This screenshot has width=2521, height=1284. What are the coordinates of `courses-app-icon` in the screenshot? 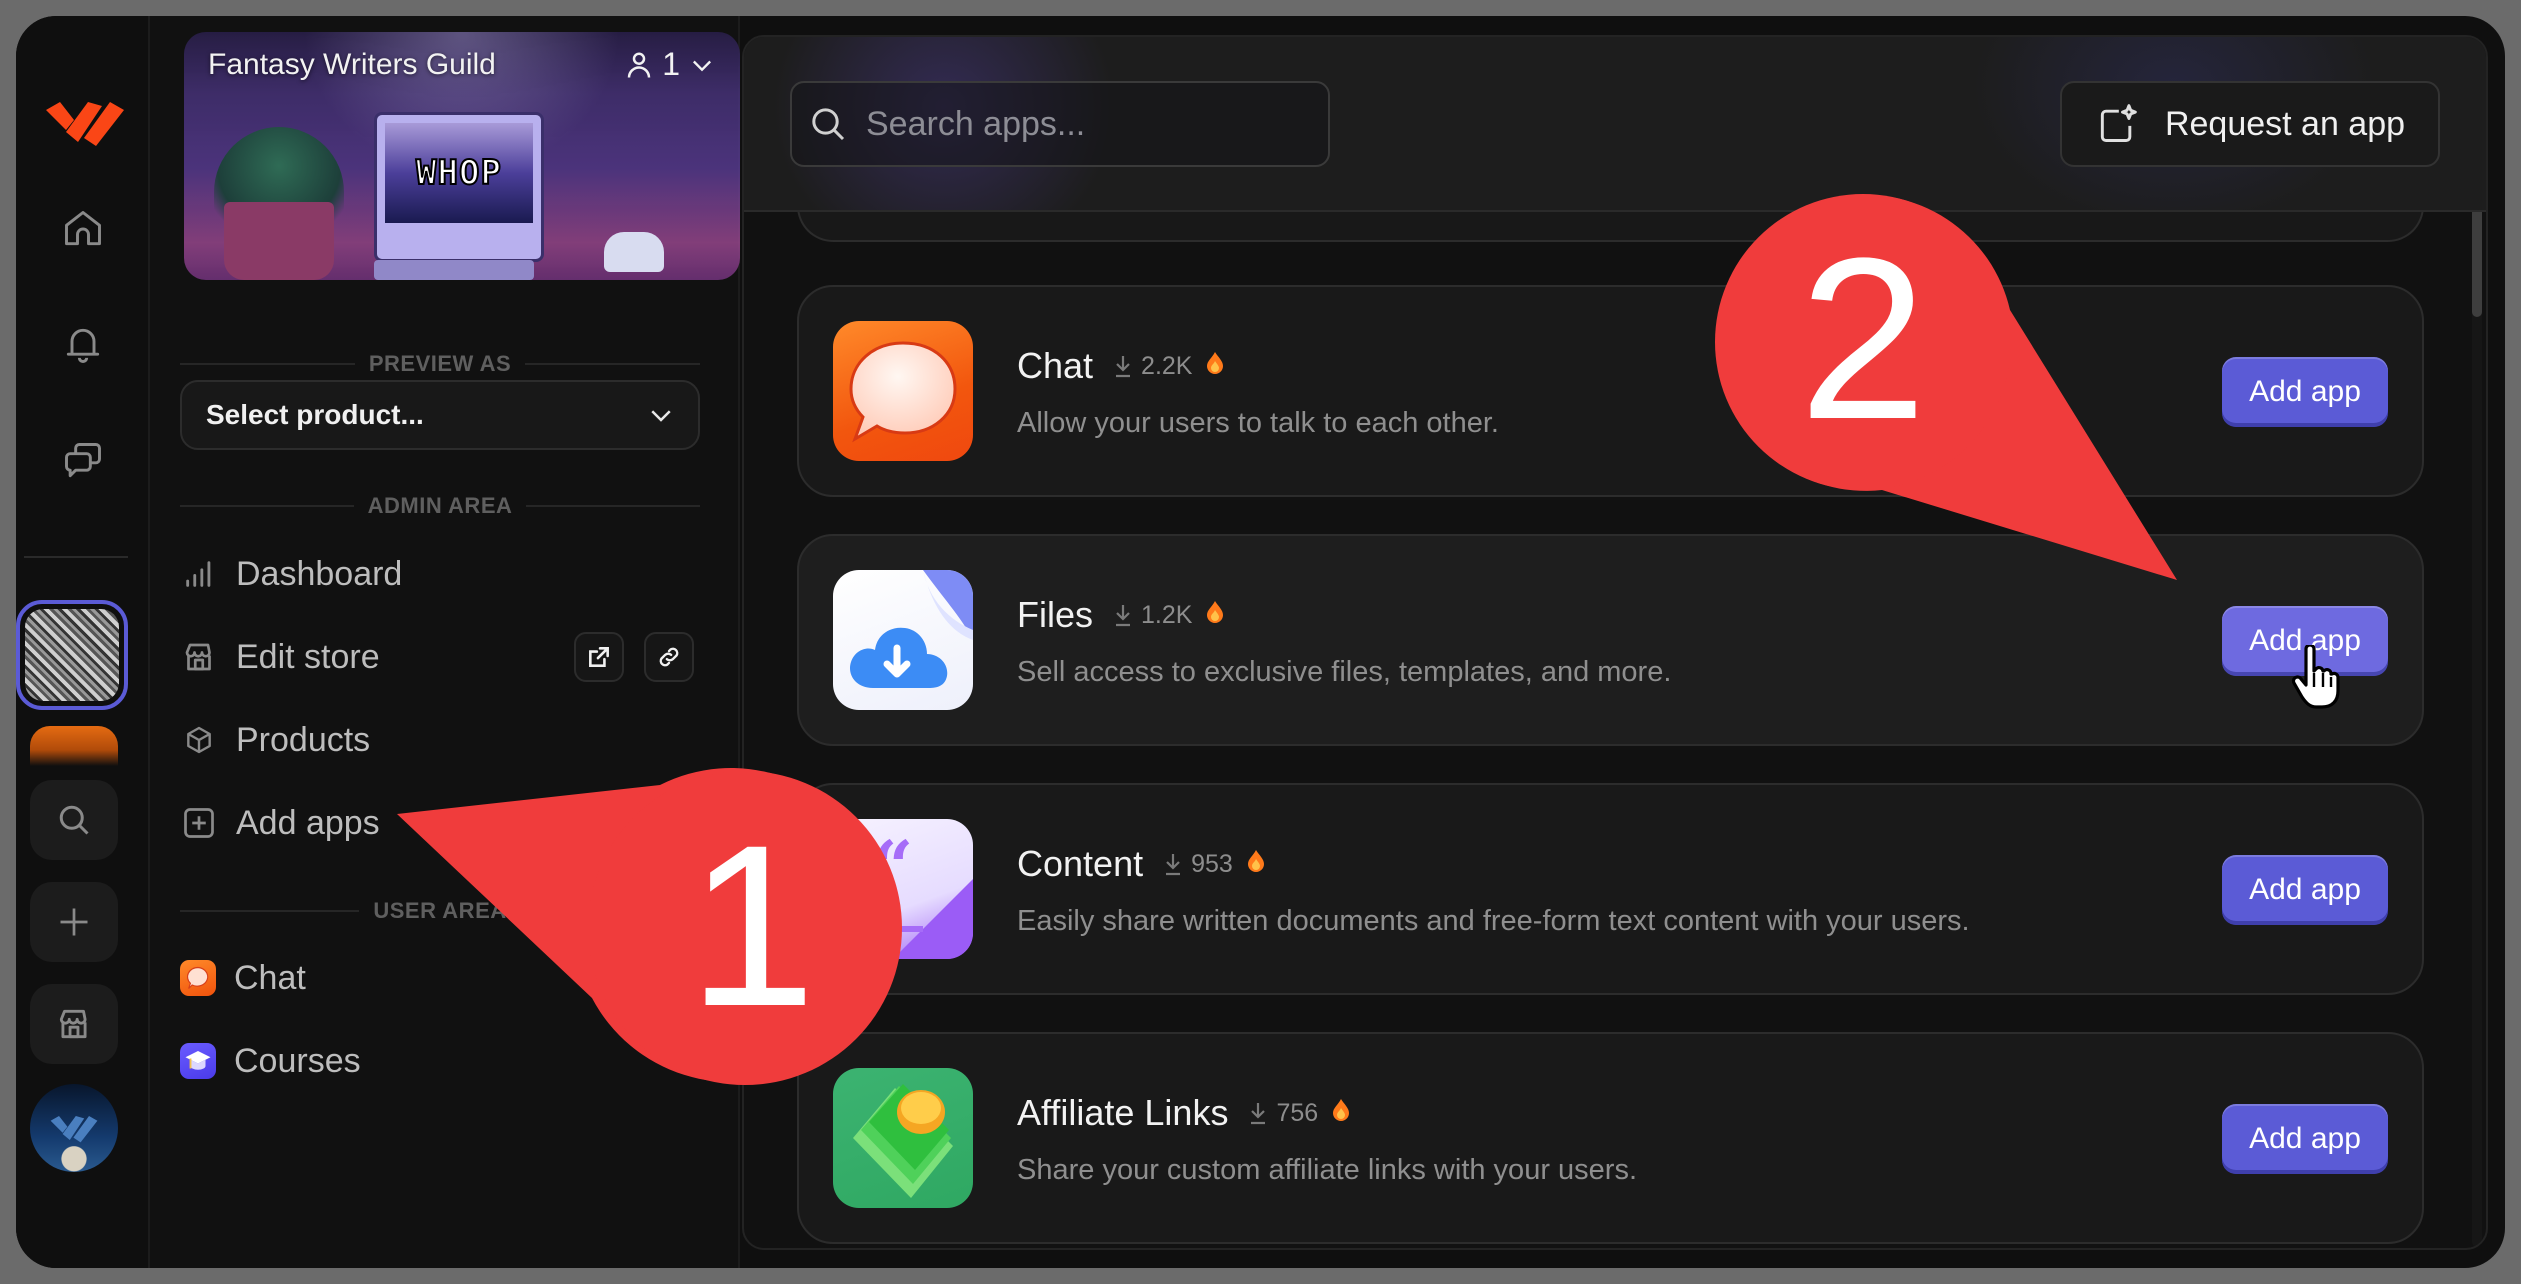 It's located at (198, 1061).